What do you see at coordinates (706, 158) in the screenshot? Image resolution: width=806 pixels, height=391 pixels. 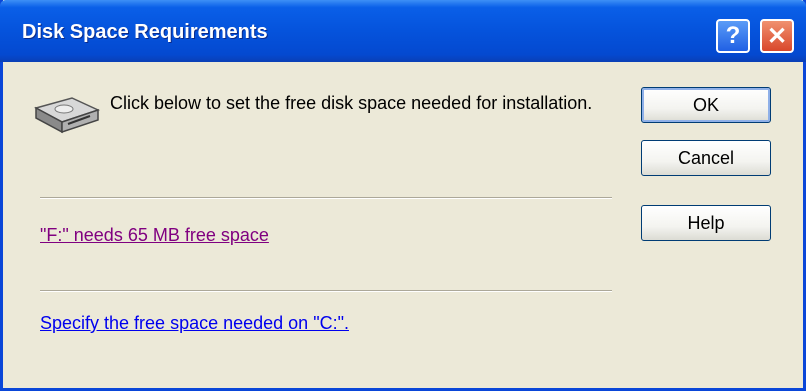 I see `cancel-button: Cancel` at bounding box center [706, 158].